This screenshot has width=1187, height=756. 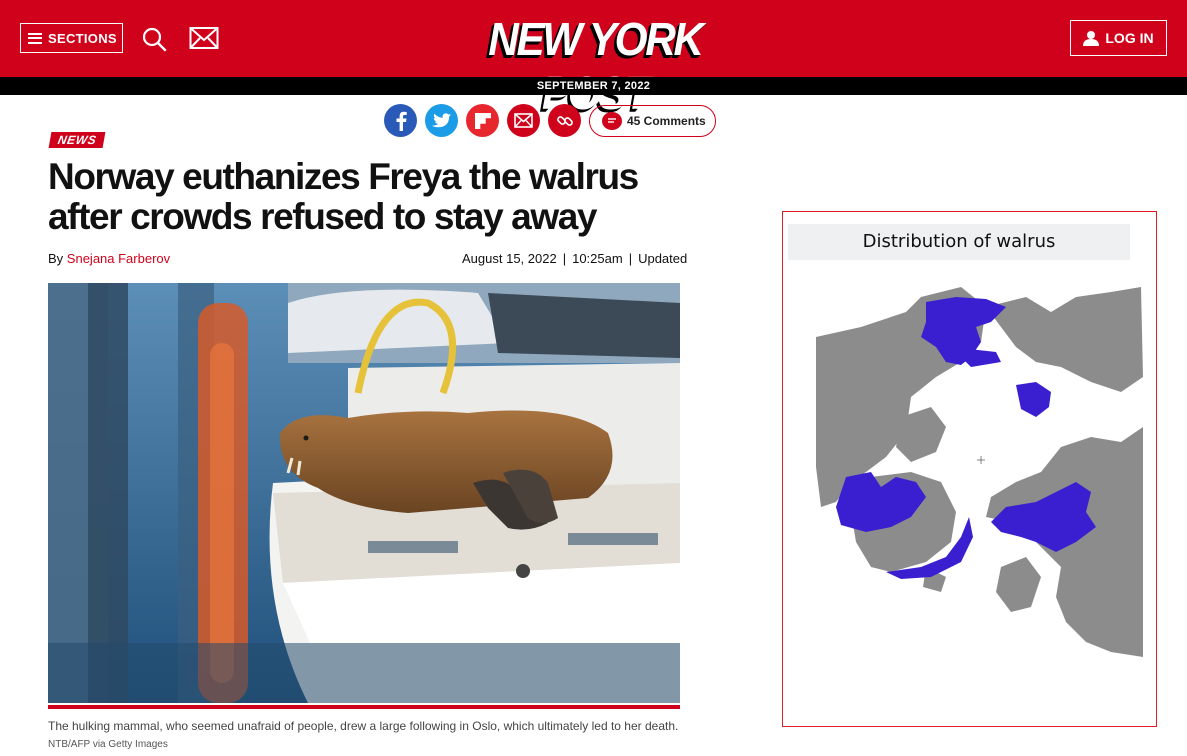 I want to click on search-icon, so click(x=154, y=39).